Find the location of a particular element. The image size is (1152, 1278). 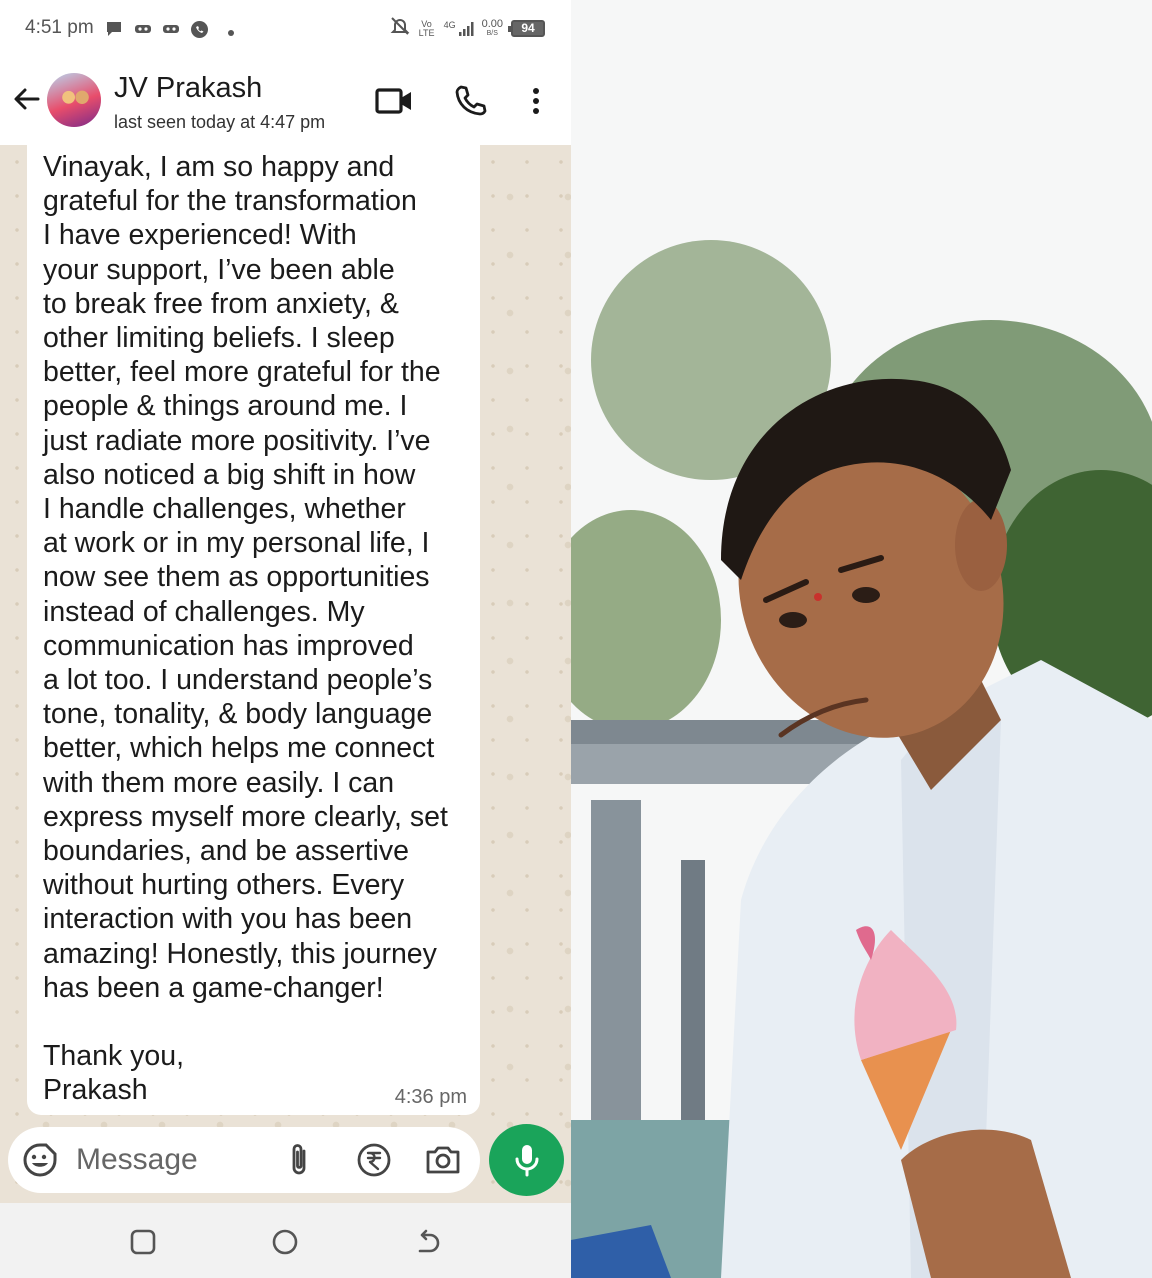

more-vertical-icon is located at coordinates (536, 101).